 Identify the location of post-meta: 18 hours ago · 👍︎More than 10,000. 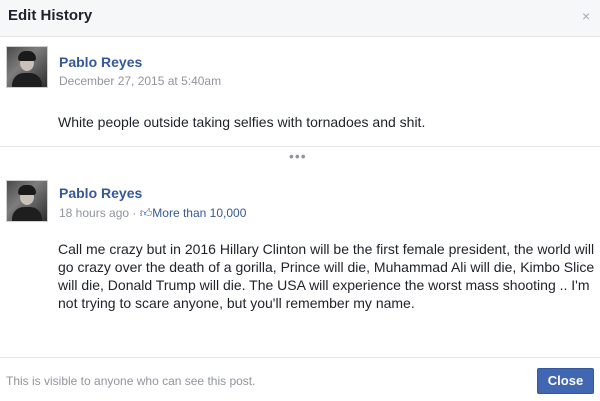
(152, 213).